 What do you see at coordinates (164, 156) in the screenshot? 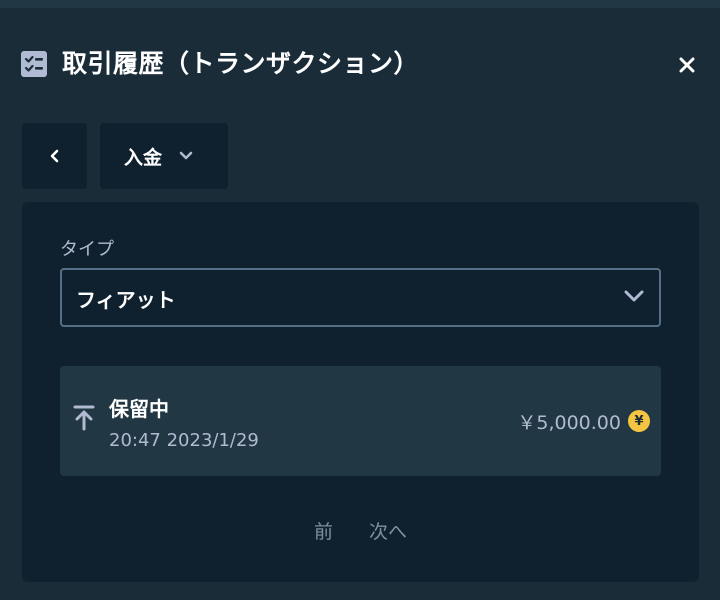
I see `transaction-type-dropdown: 入金` at bounding box center [164, 156].